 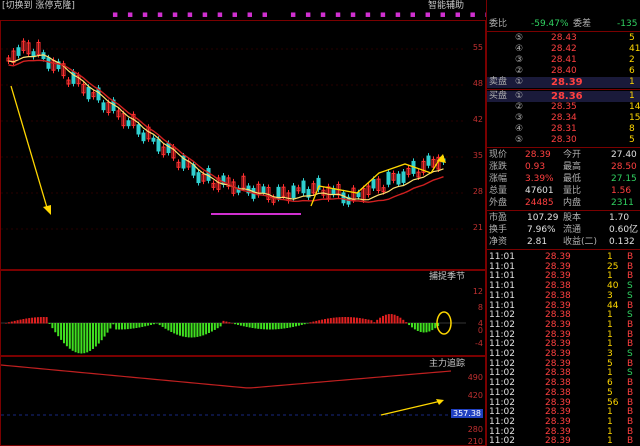 I want to click on buy-volume: 1, so click(x=632, y=96).